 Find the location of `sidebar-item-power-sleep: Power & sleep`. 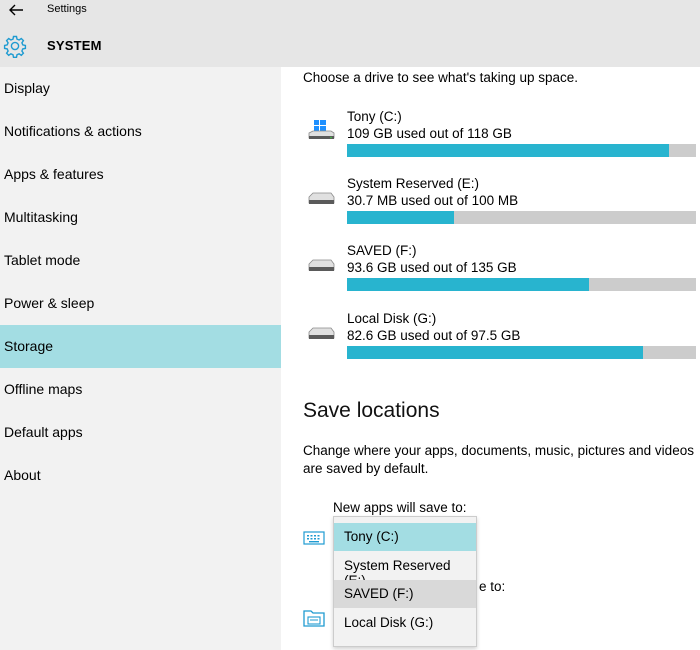

sidebar-item-power-sleep: Power & sleep is located at coordinates (140, 303).